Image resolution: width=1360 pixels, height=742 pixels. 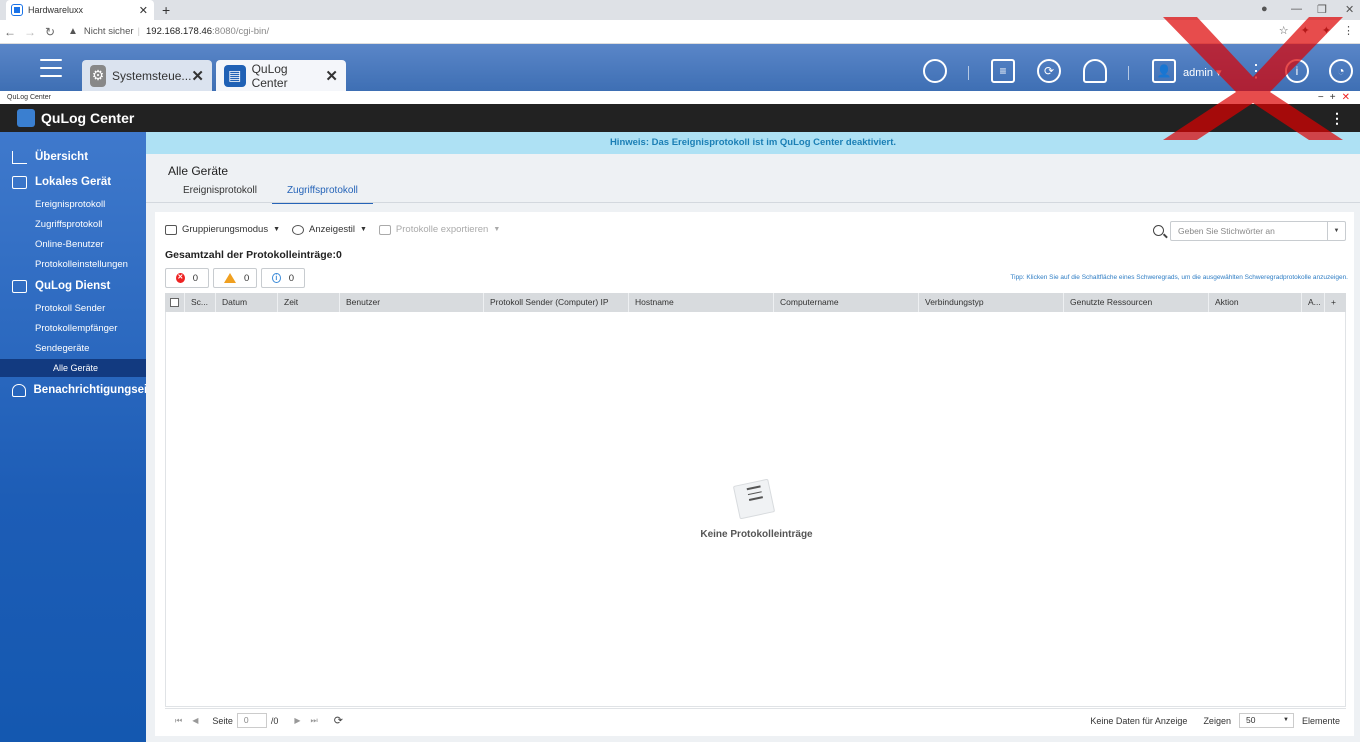 What do you see at coordinates (166, 10) in the screenshot?
I see `new-tab-icon: +` at bounding box center [166, 10].